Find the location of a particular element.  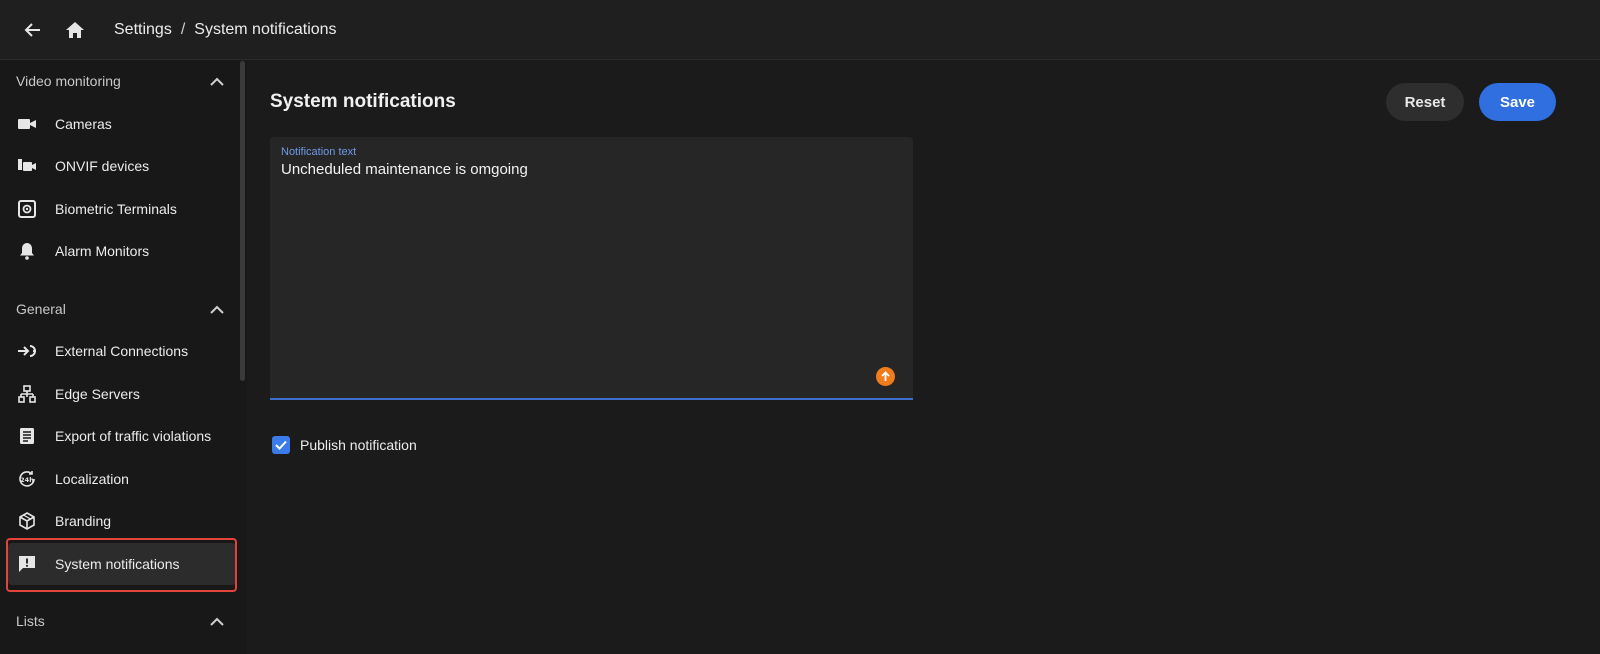

svg-text: 24h is located at coordinates (27, 480).